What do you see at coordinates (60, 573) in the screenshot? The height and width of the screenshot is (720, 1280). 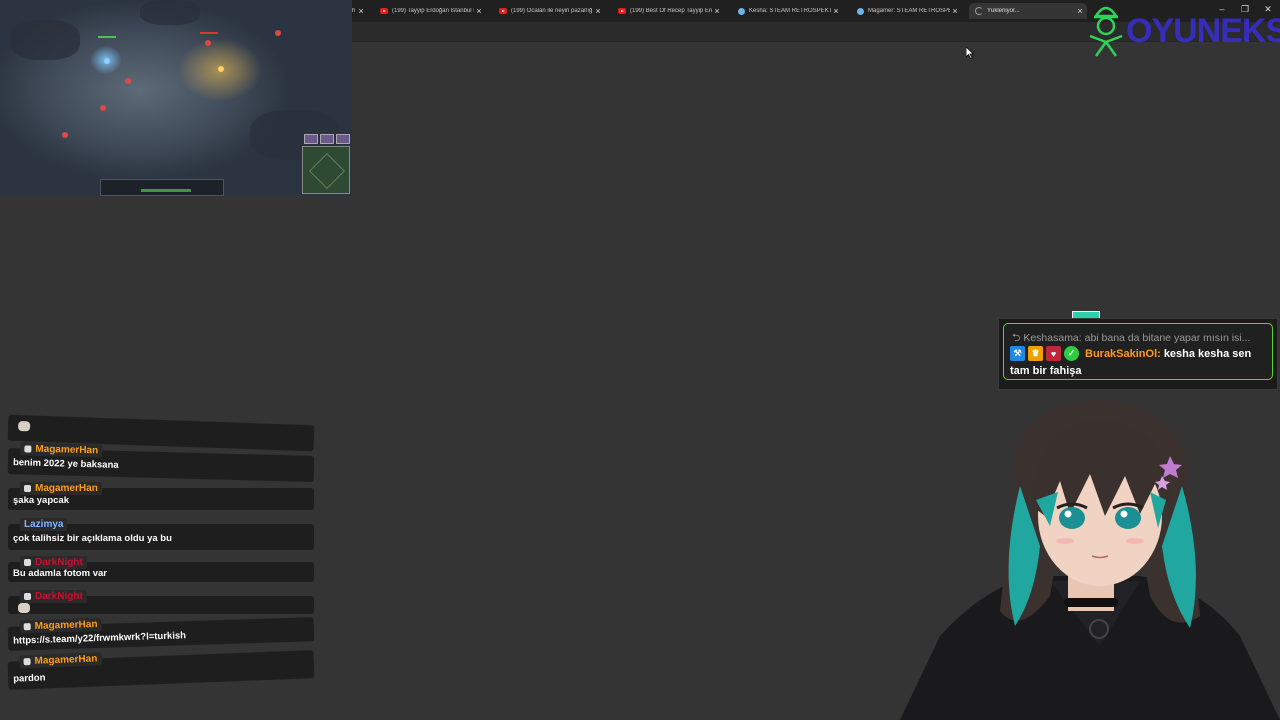 I see `chat-message-text: Bu adamla fotom var` at bounding box center [60, 573].